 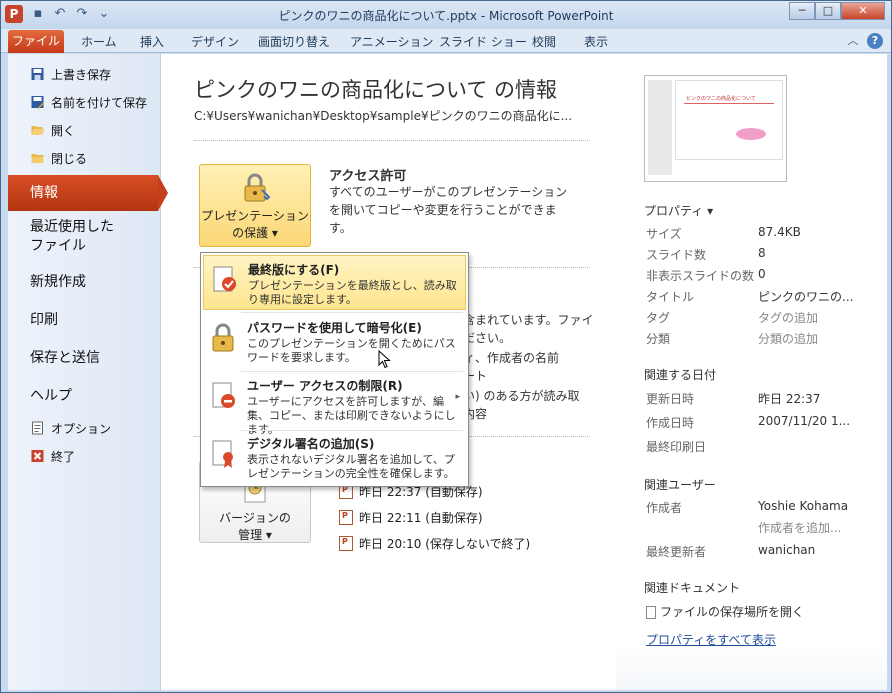 What do you see at coordinates (152, 41) in the screenshot?
I see `tab-insert: 挿入` at bounding box center [152, 41].